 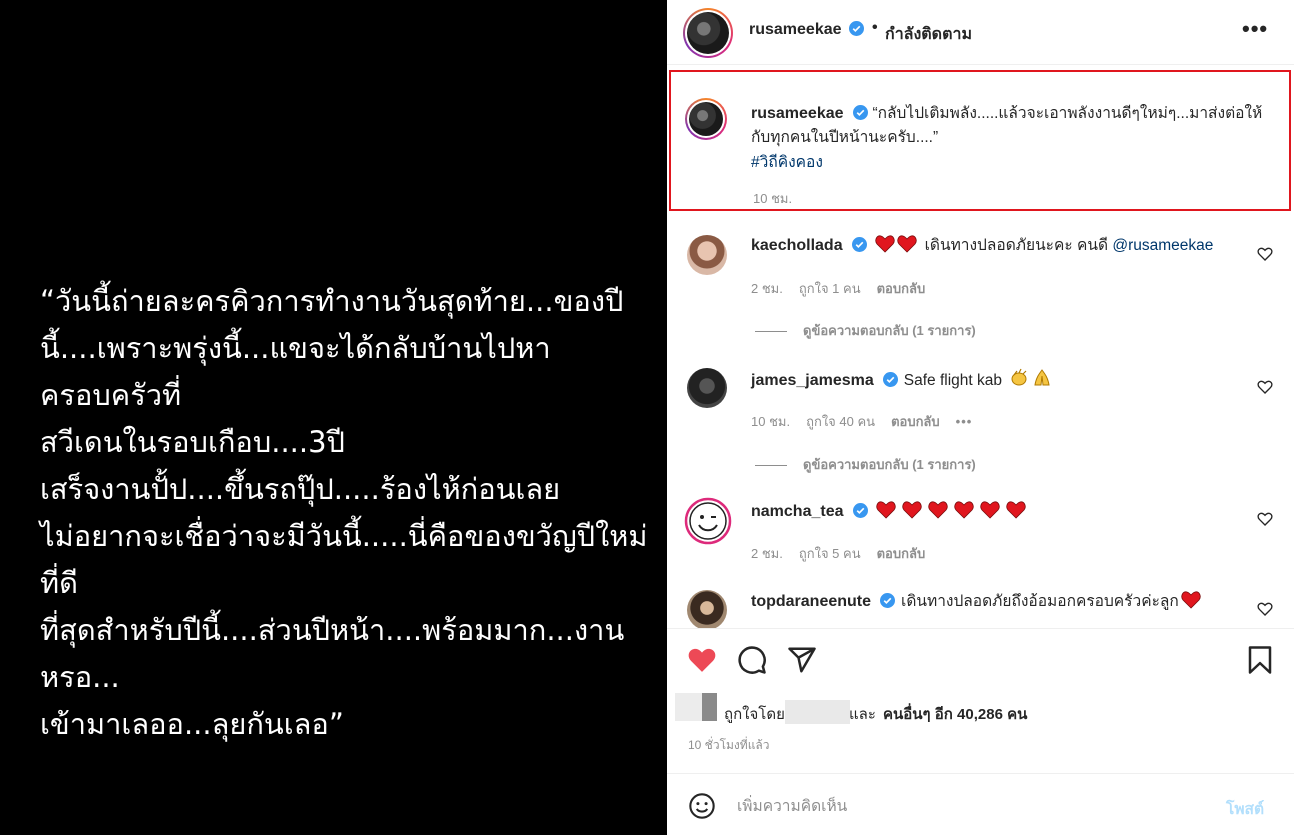 What do you see at coordinates (1257, 31) in the screenshot?
I see `more-options-button: •••` at bounding box center [1257, 31].